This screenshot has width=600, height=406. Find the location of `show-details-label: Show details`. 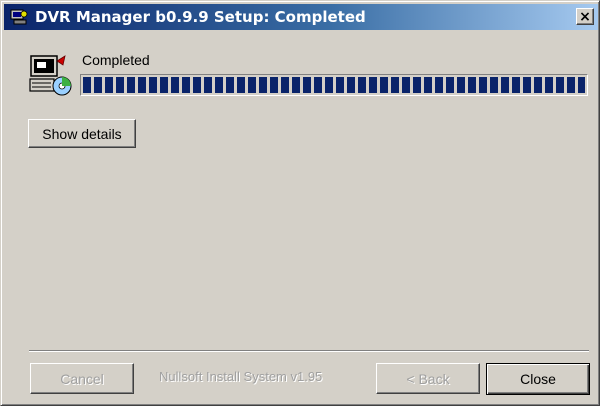

show-details-label: Show details is located at coordinates (82, 133).